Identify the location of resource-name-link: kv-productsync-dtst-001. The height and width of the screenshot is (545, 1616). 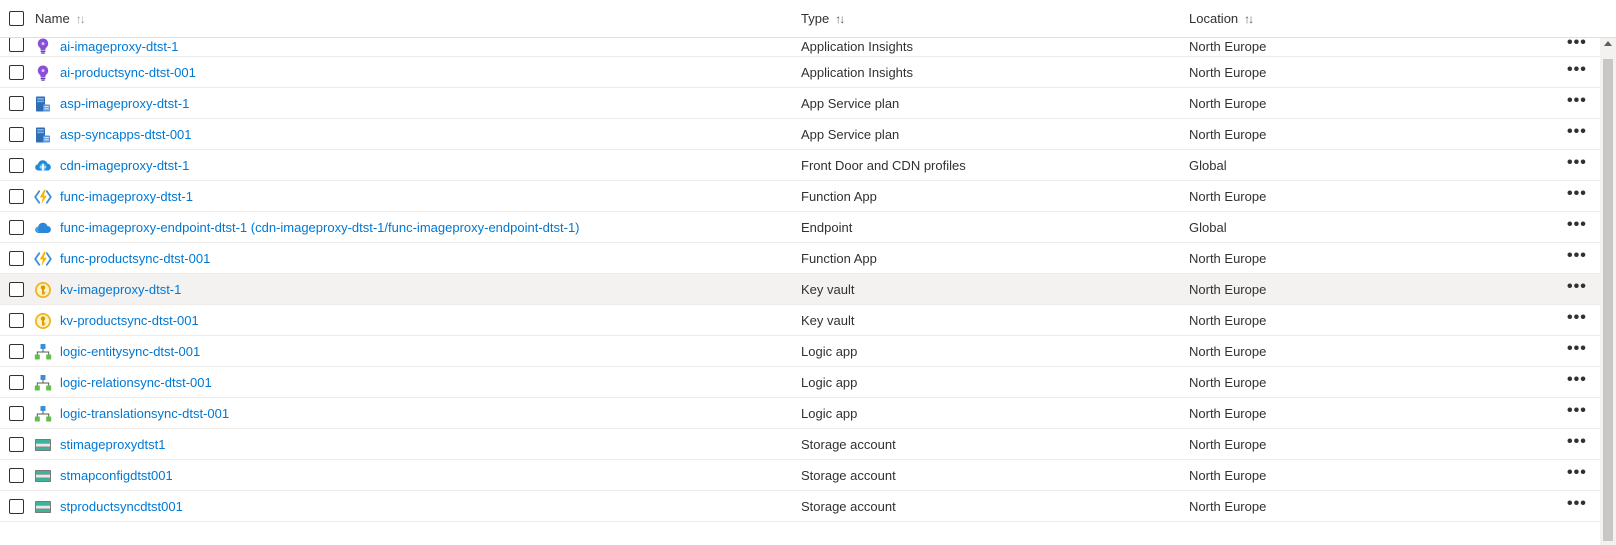
(129, 320).